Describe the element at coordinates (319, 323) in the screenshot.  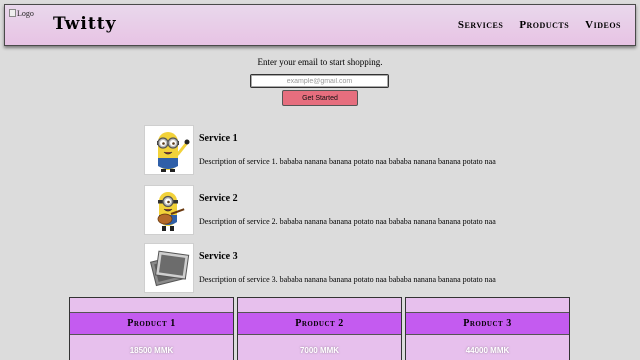
I see `product-name: Product 2` at that location.